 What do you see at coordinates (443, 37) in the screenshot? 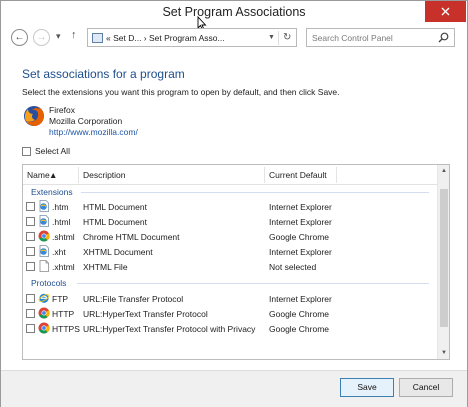
I see `search-icon` at bounding box center [443, 37].